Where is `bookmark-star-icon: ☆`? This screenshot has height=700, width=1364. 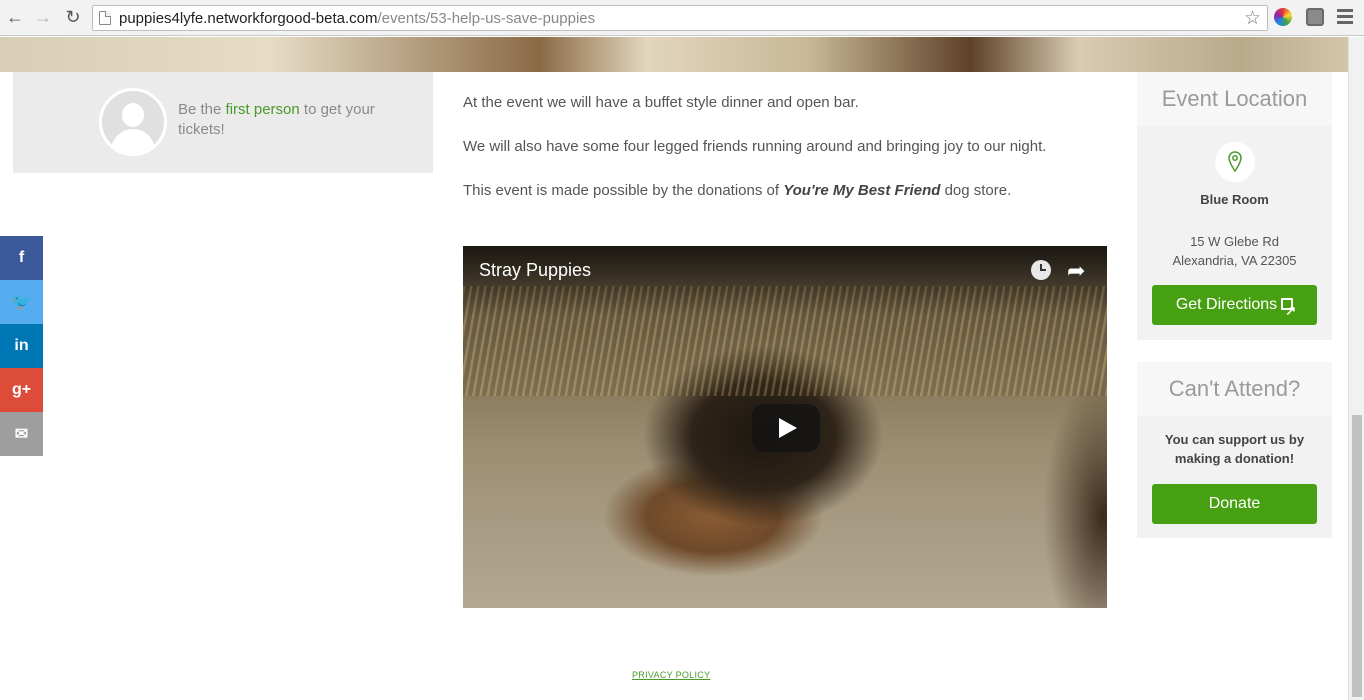 bookmark-star-icon: ☆ is located at coordinates (1252, 18).